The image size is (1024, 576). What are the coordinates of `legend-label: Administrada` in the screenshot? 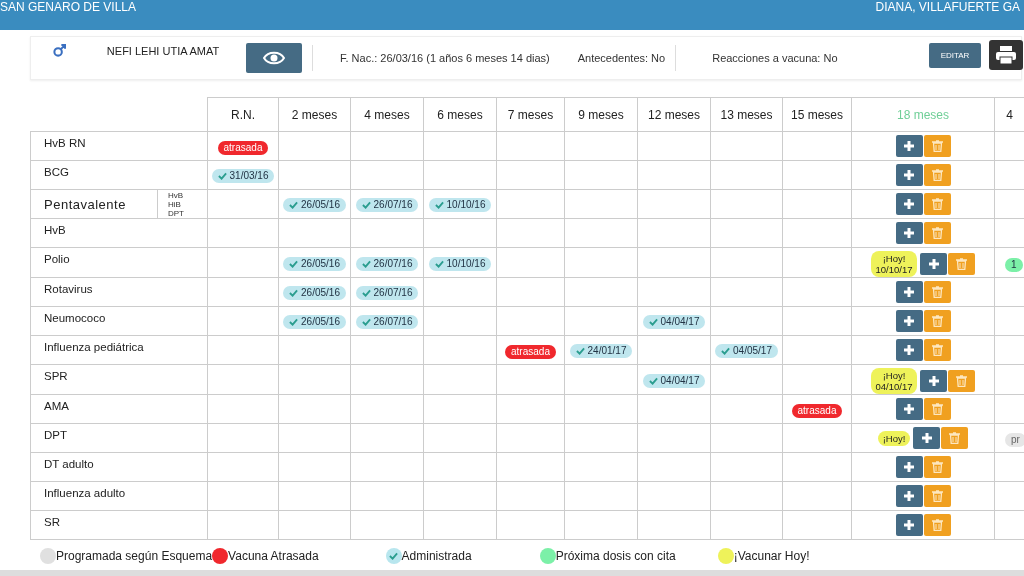 It's located at (436, 556).